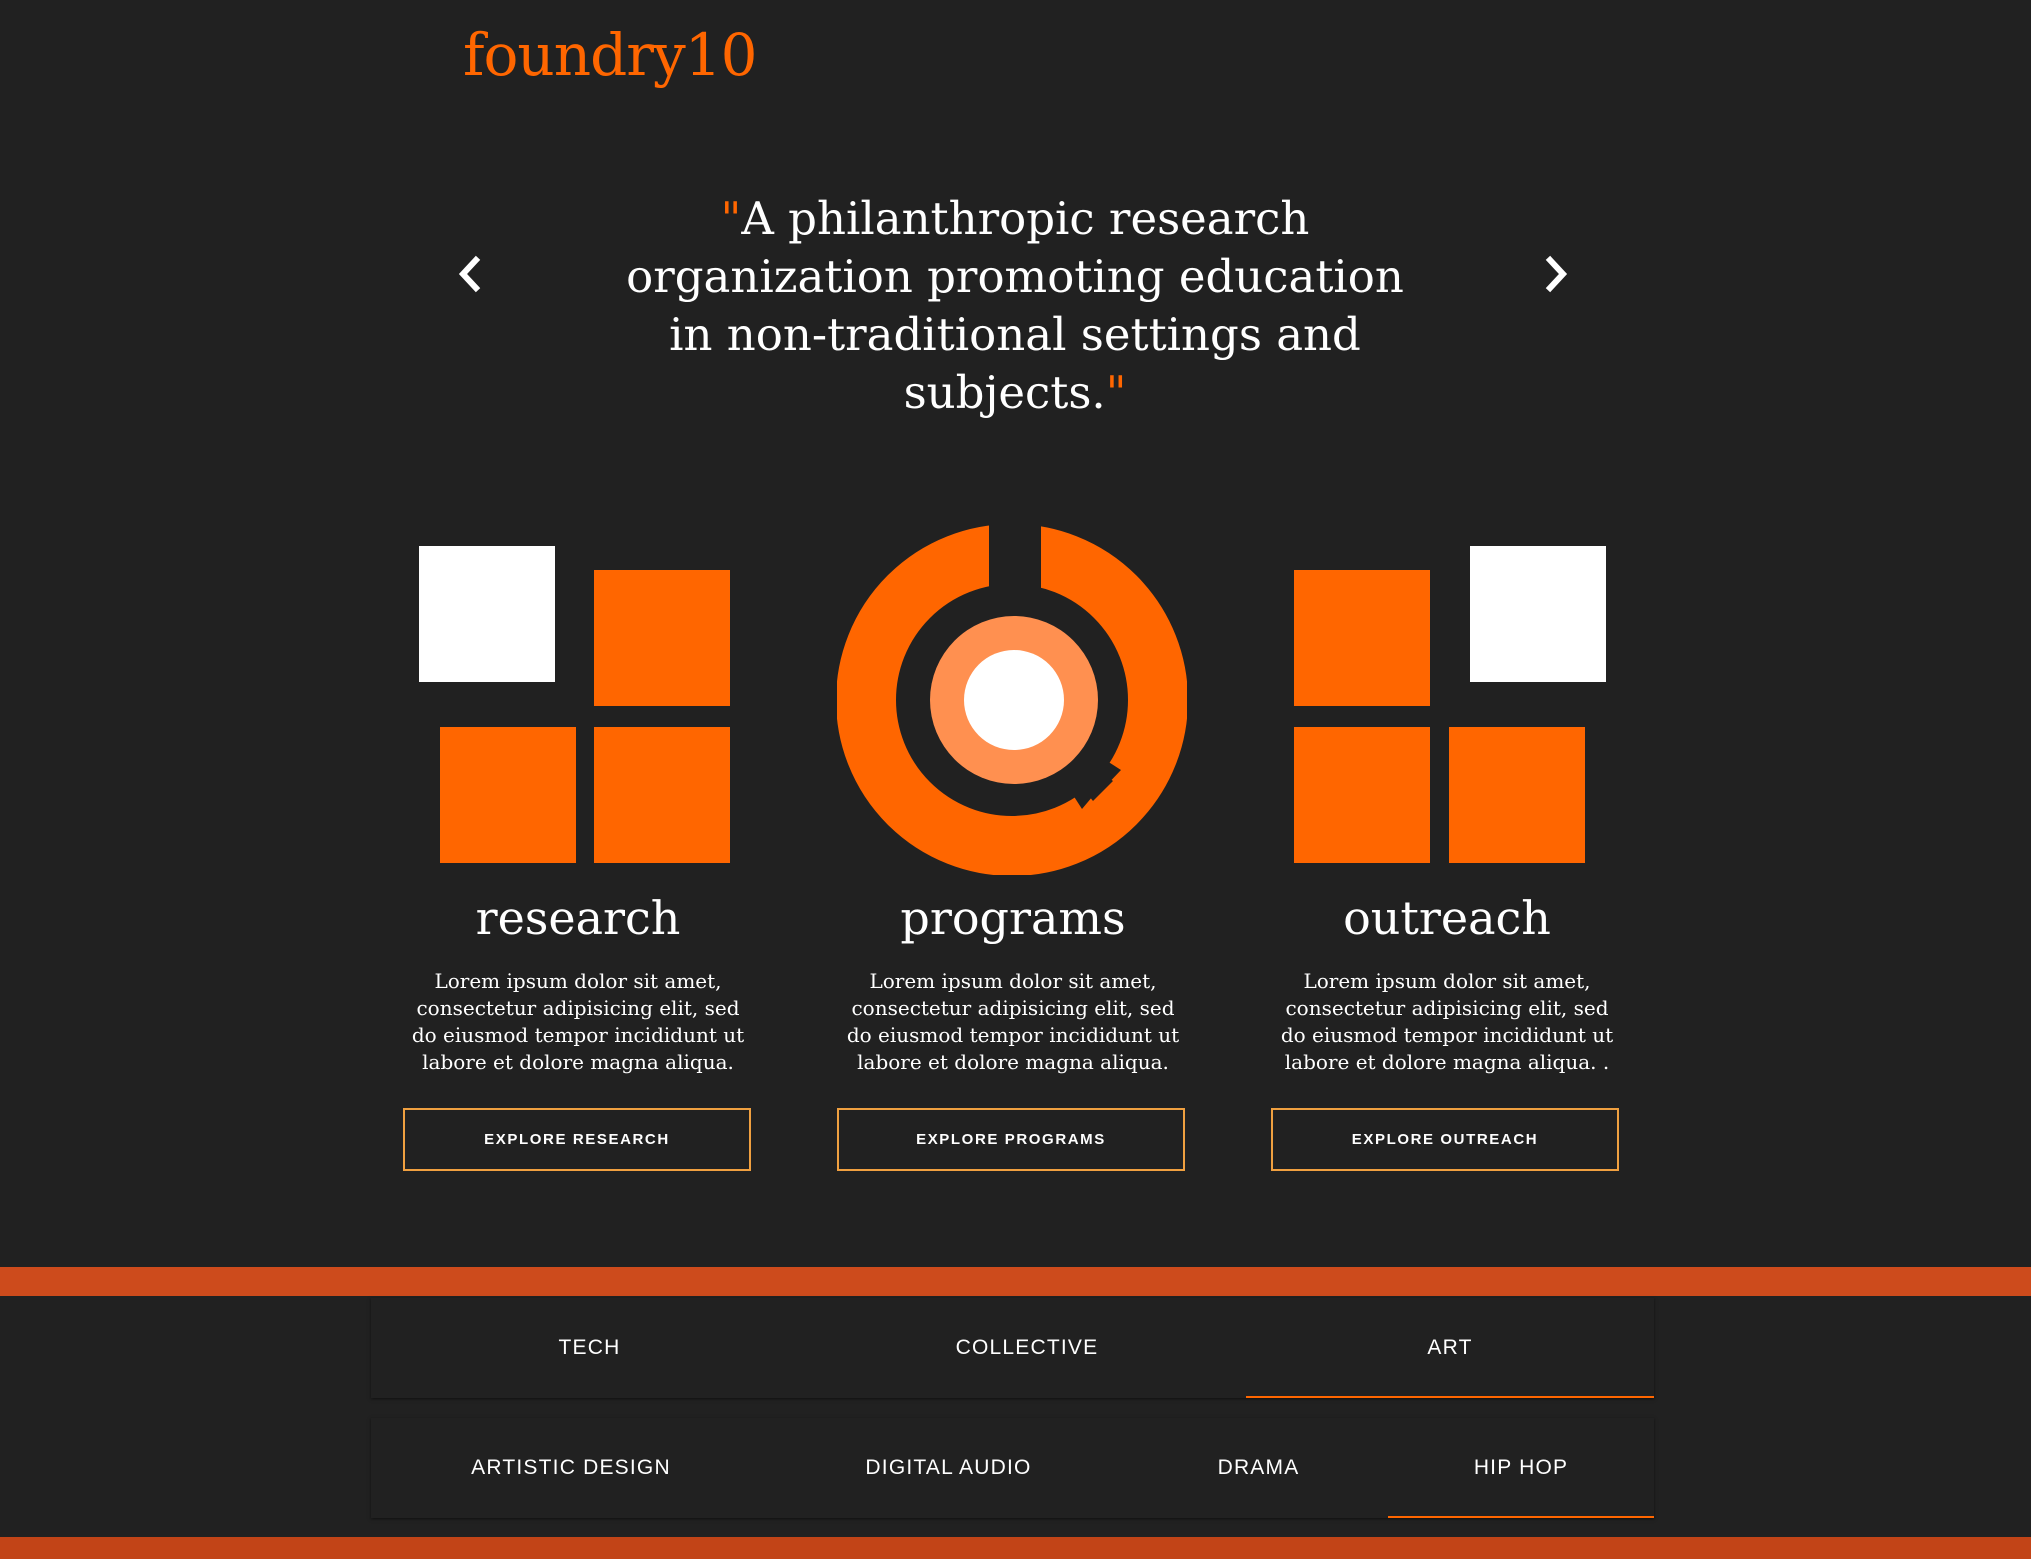 This screenshot has height=1559, width=2031. I want to click on explore-outreach-button: EXPLORE OUTREACH, so click(1445, 1139).